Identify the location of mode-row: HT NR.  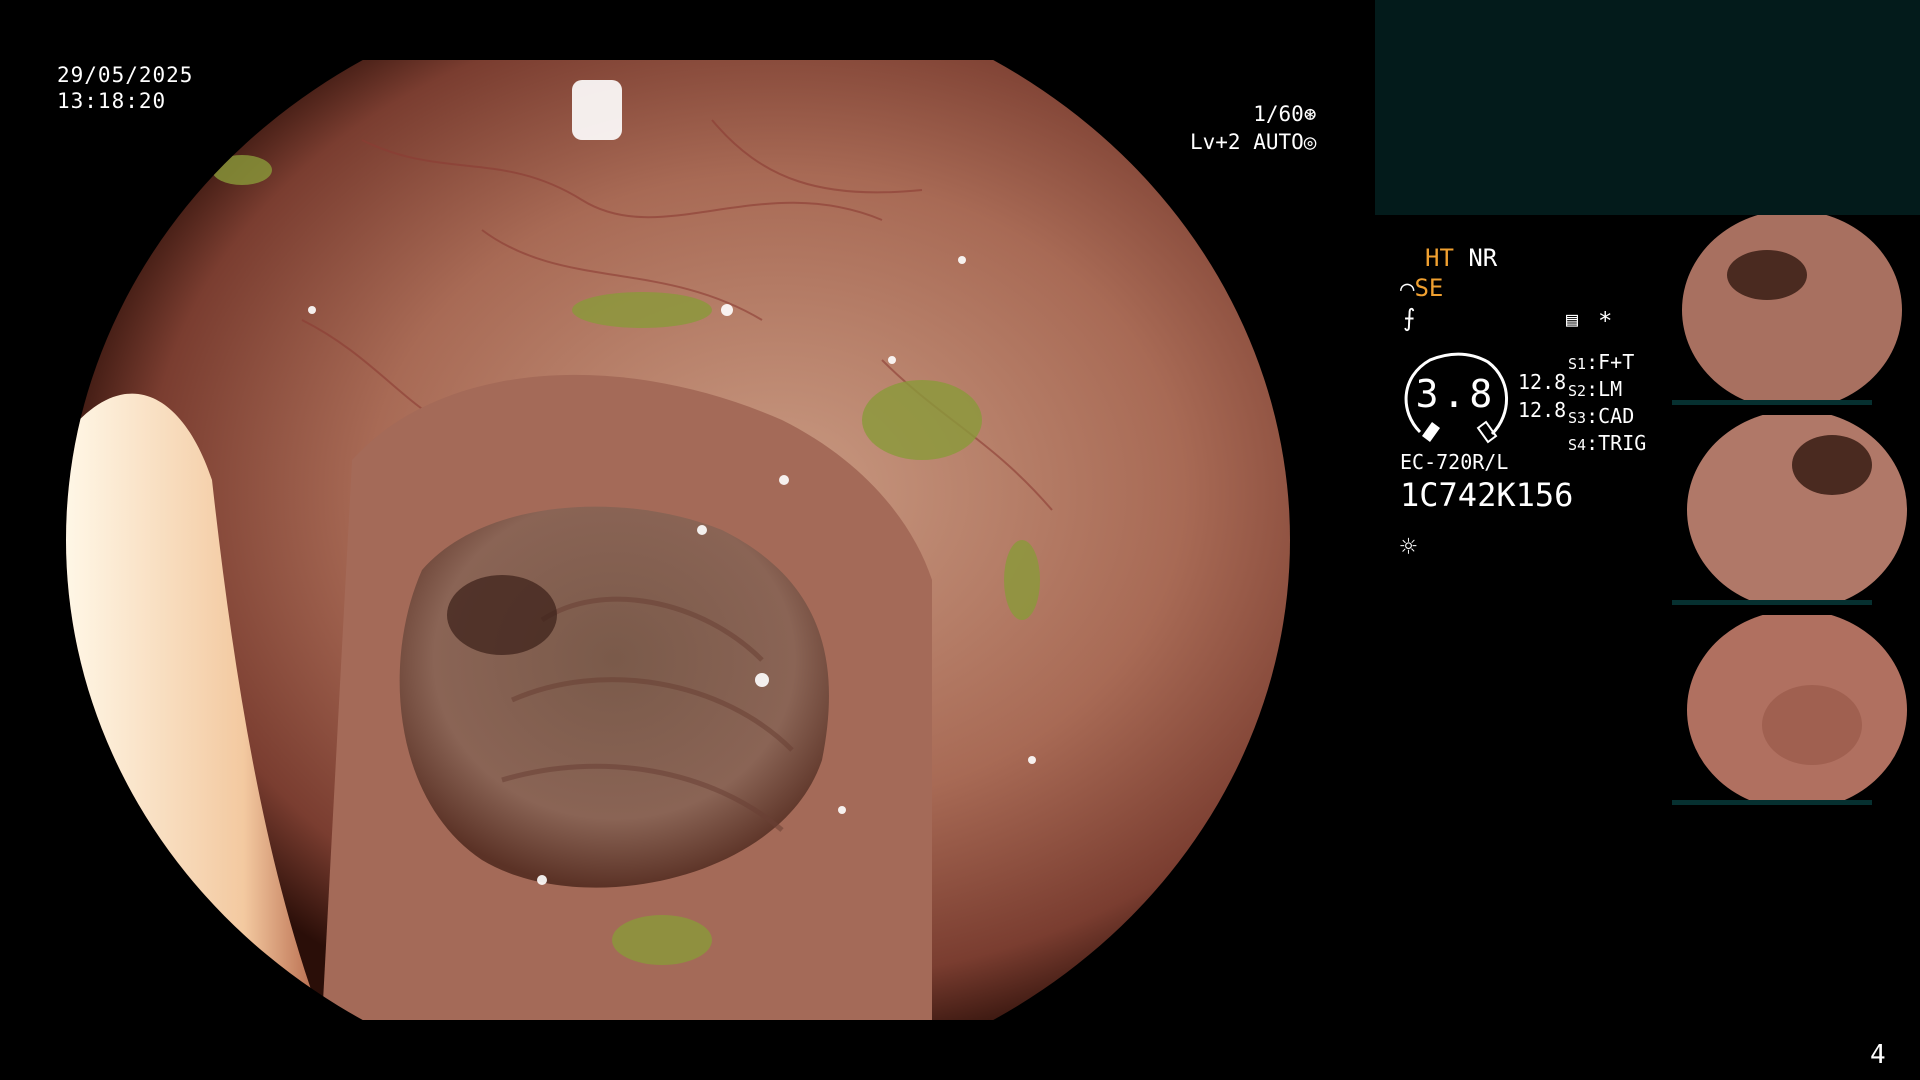
(1461, 258).